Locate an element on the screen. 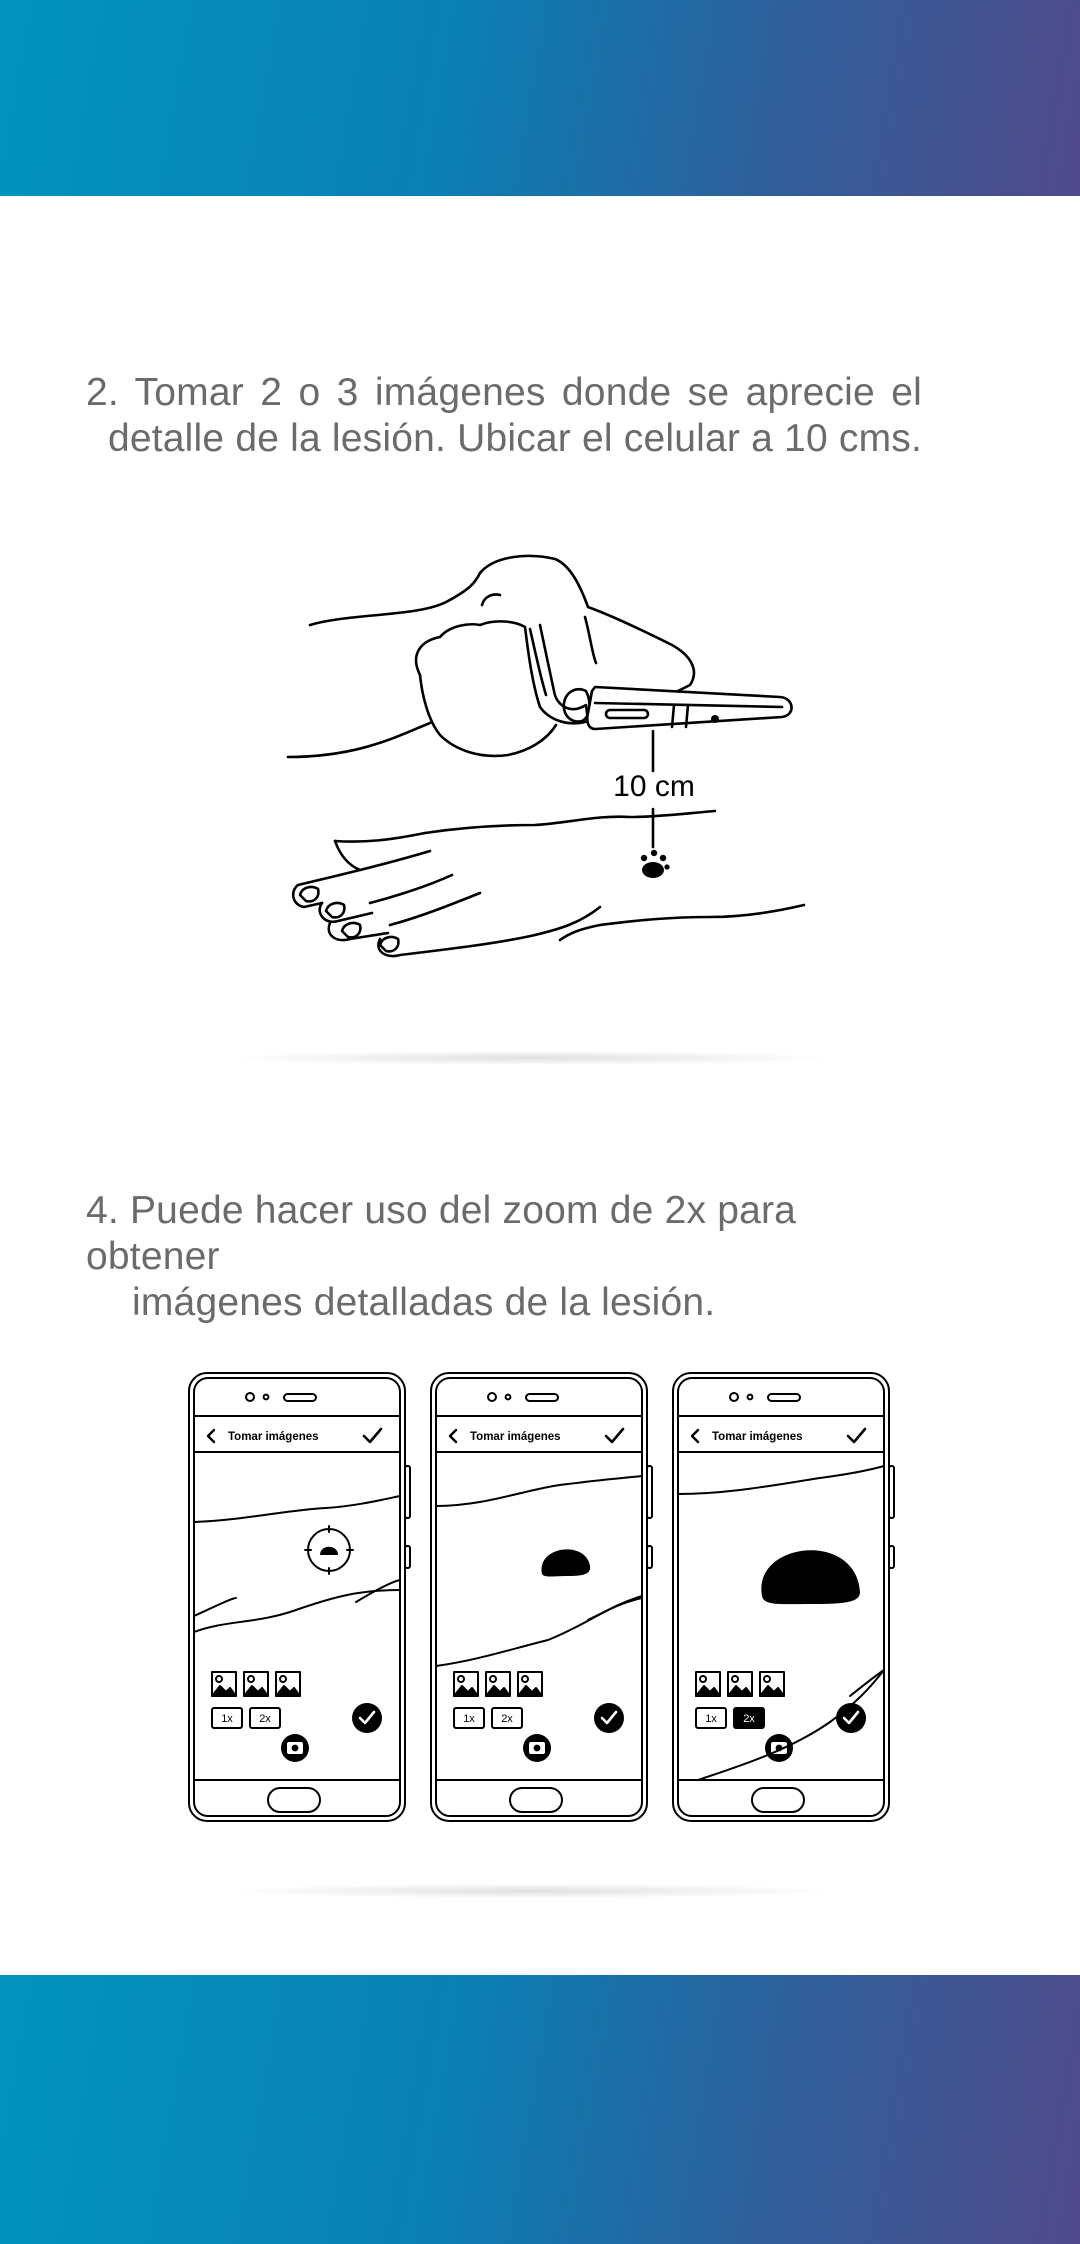 The image size is (1080, 2244). phone-1-arm-top is located at coordinates (297, 1509).